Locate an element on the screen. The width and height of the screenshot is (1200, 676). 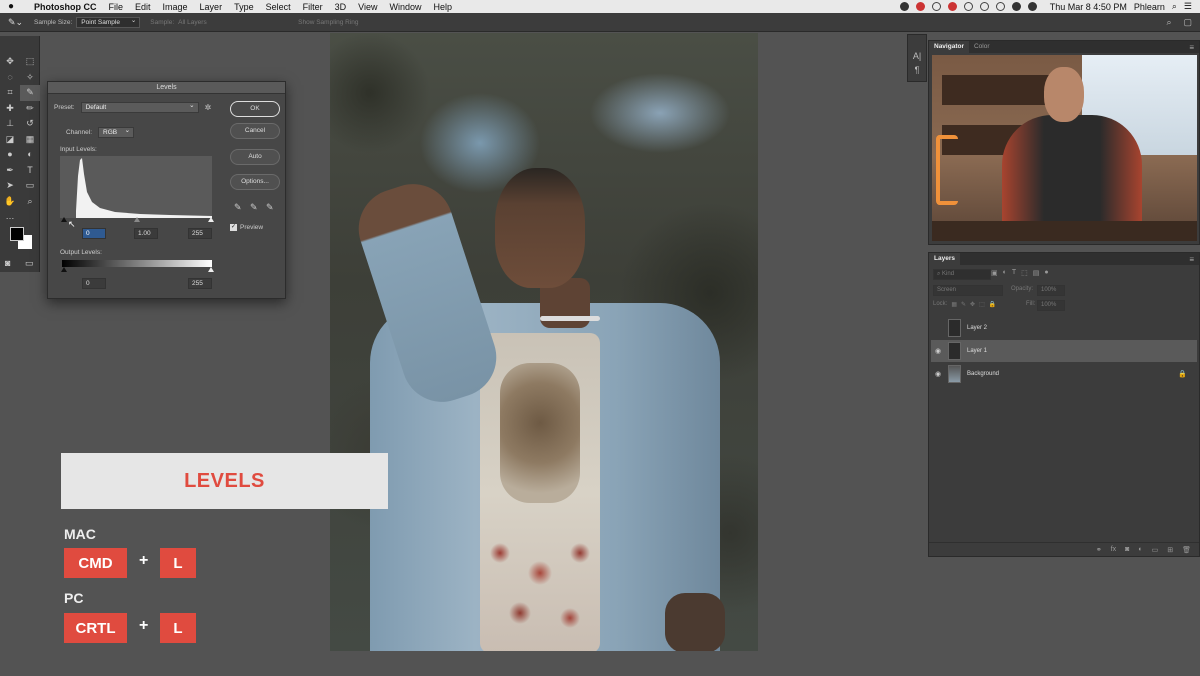
preview-checkbox: ✓ Preview is located at coordinates (246, 227).